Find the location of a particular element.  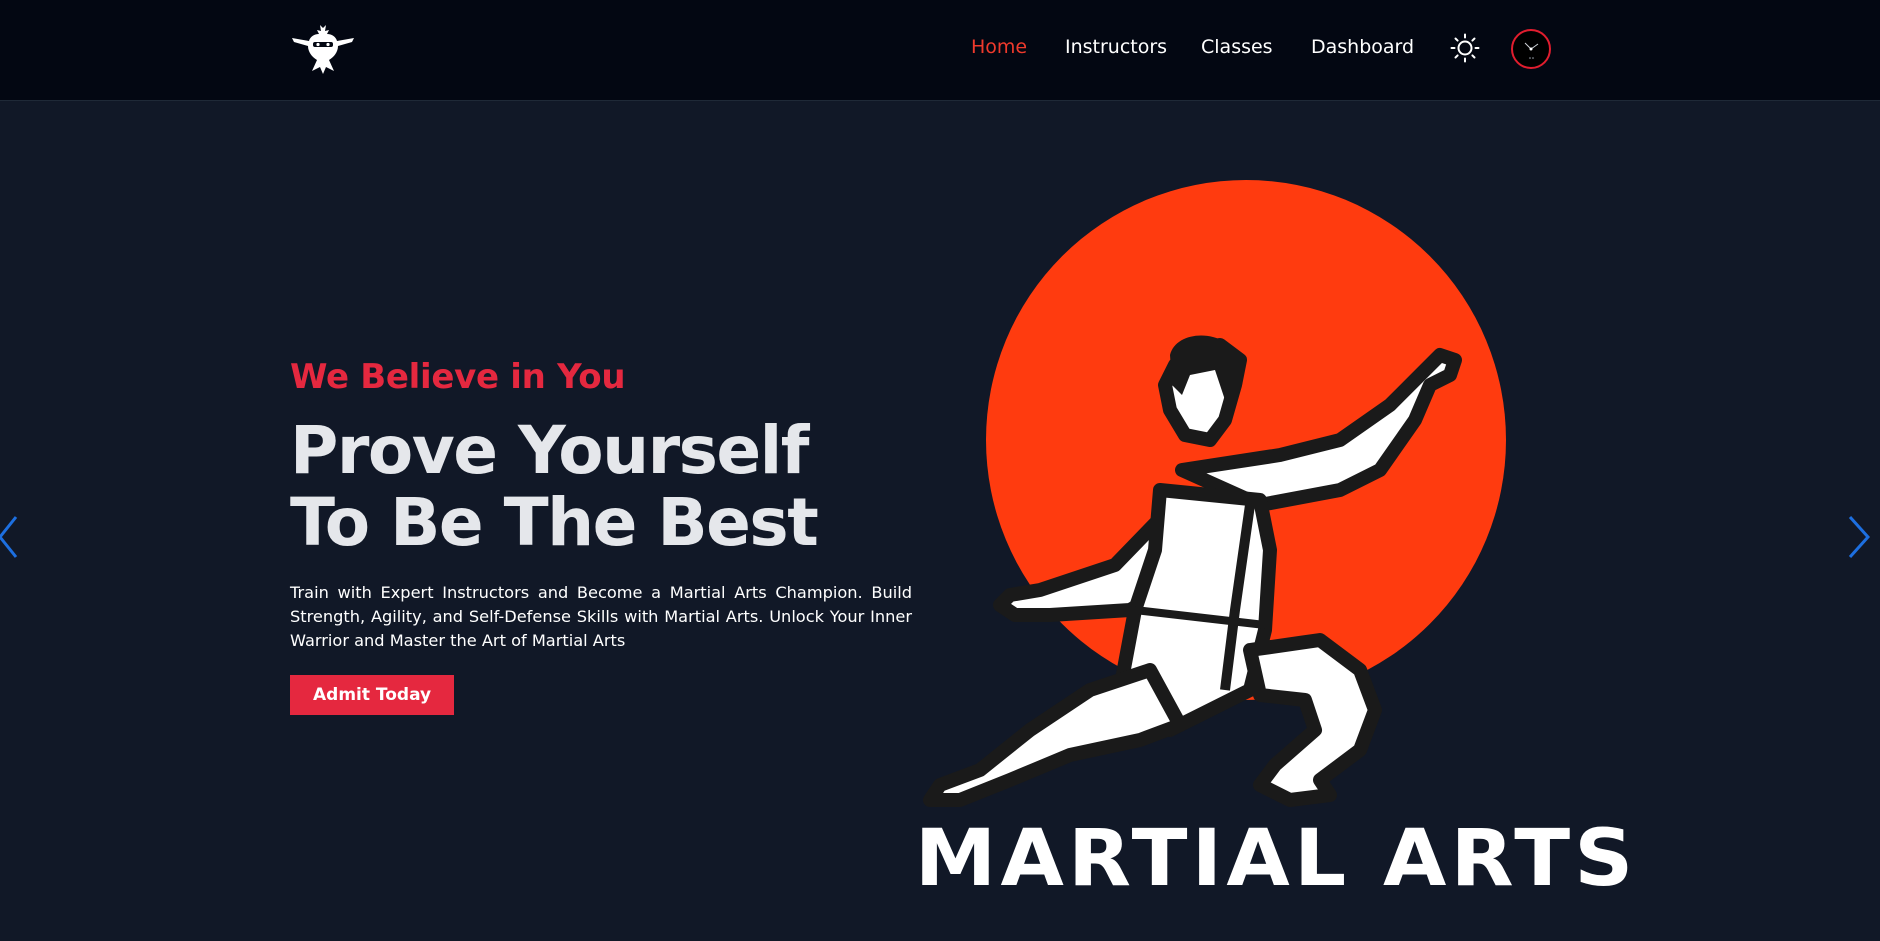

hero-tagline: We Believe in You is located at coordinates (458, 377).